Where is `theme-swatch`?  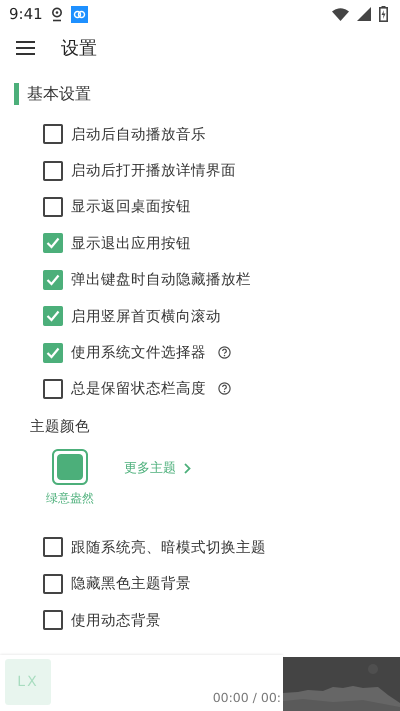 theme-swatch is located at coordinates (70, 467).